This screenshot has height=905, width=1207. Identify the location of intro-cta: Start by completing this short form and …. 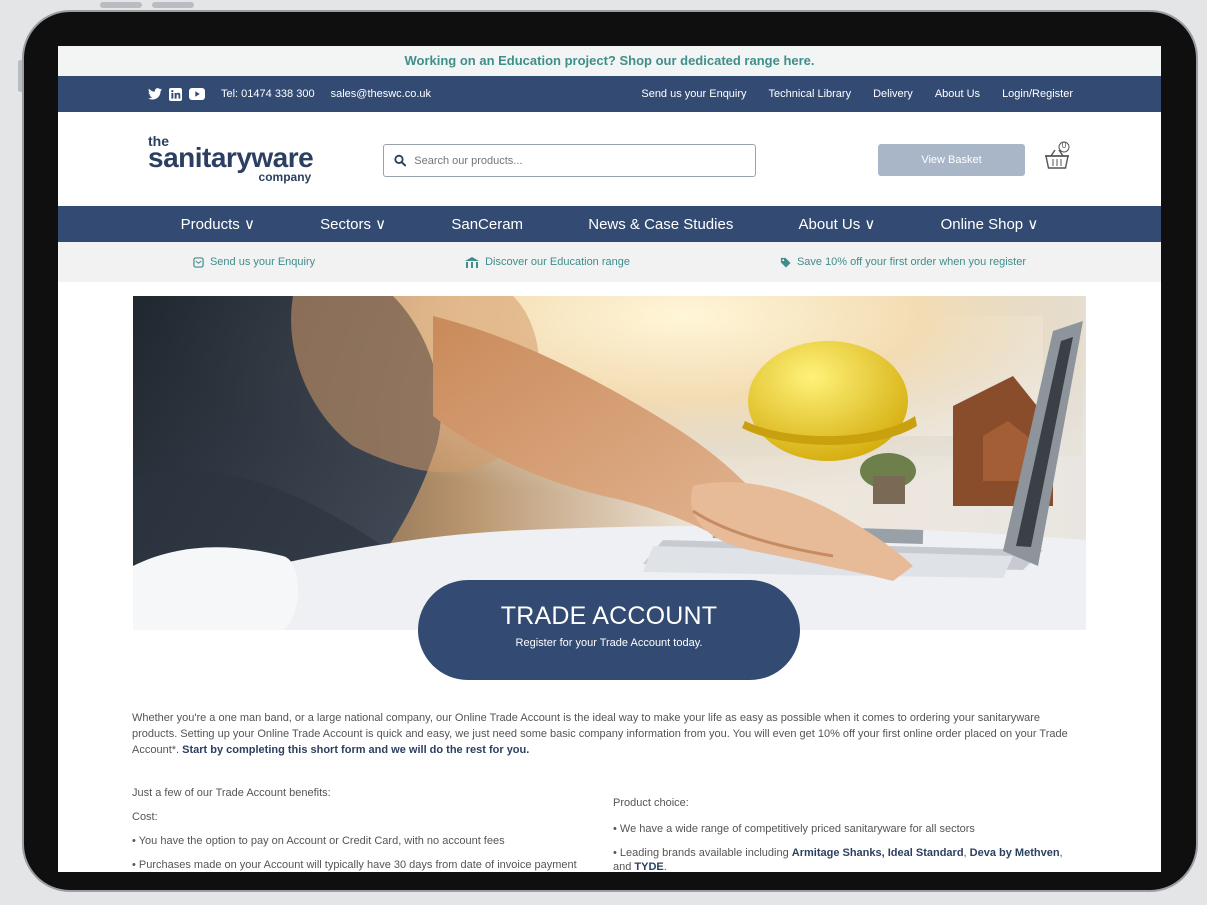
(355, 750).